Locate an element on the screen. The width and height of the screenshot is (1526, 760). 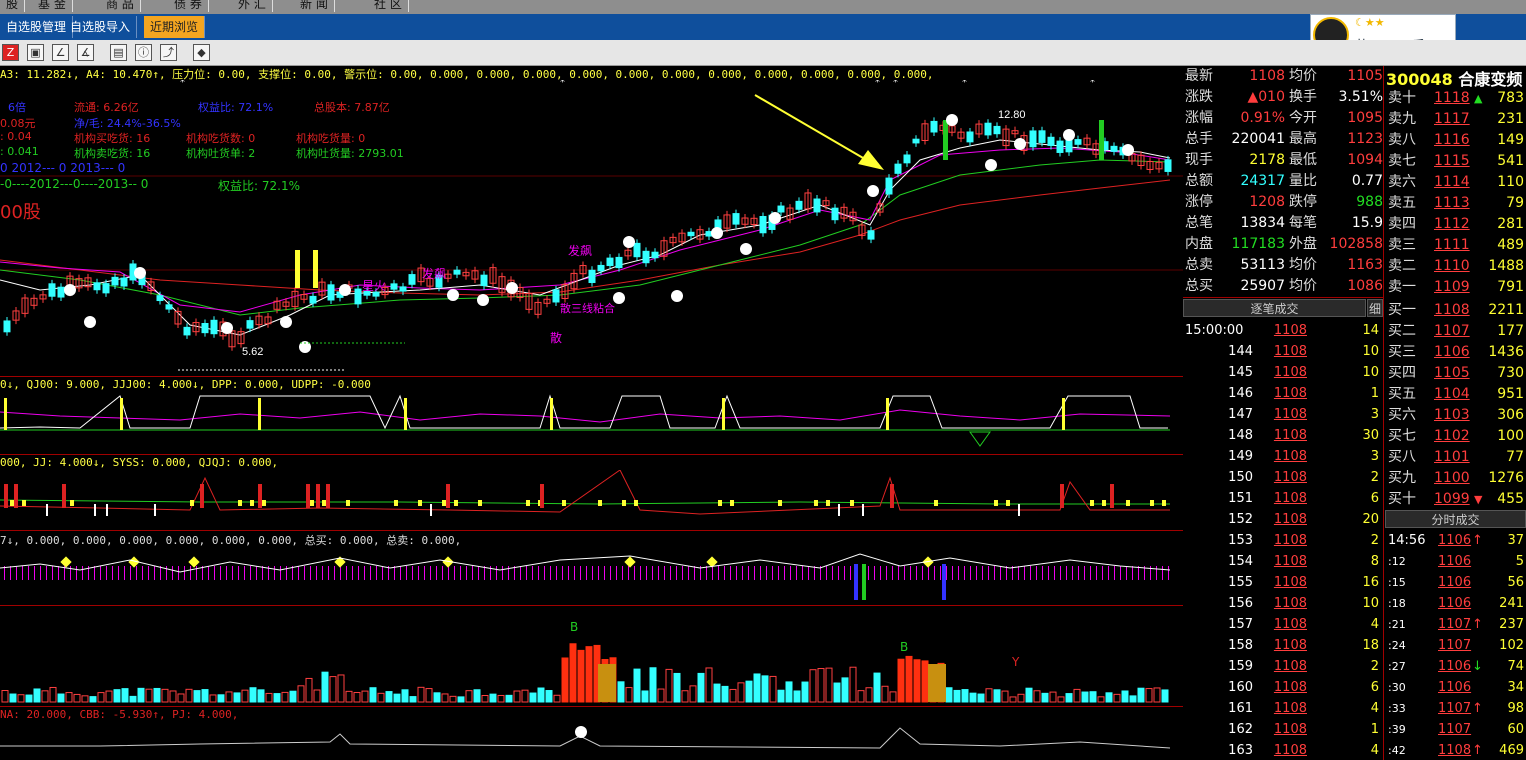
tick-row: 146 1108 1 is located at coordinates (1281, 393).